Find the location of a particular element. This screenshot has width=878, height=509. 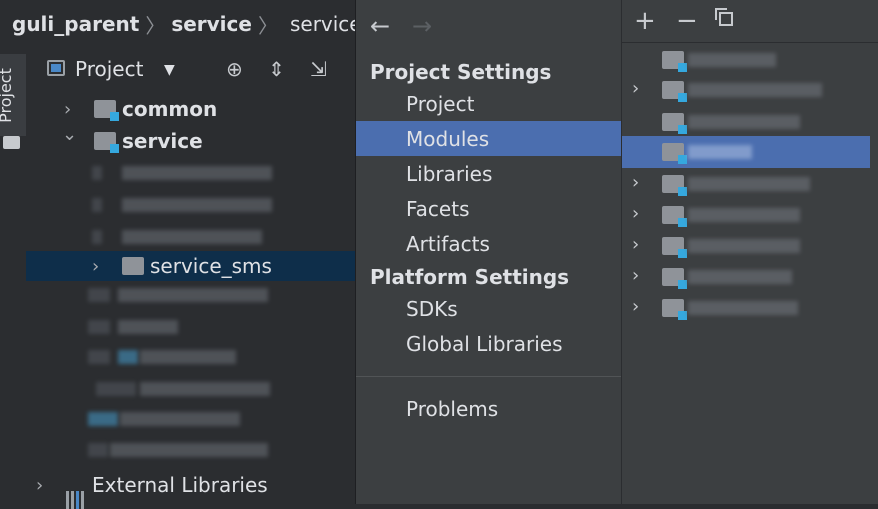

tree-node-service: ⌄ service is located at coordinates (190, 140).